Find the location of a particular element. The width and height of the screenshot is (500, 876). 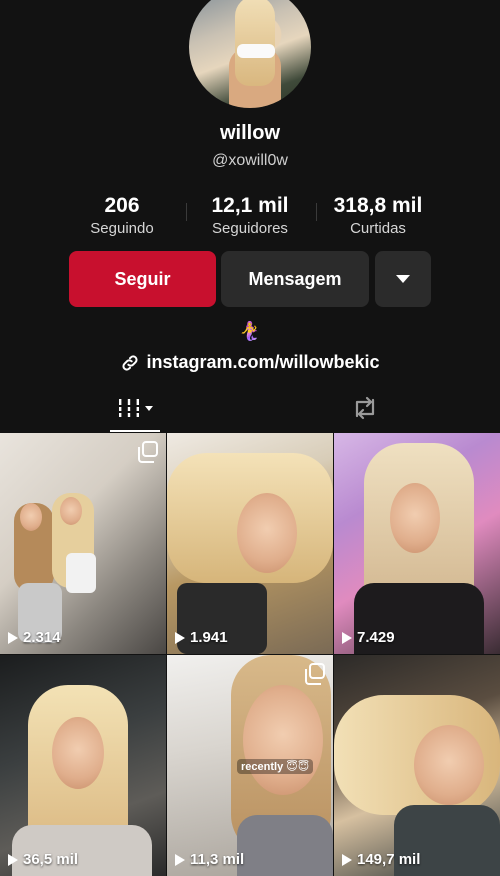

message-button: Mensagem is located at coordinates (295, 279).